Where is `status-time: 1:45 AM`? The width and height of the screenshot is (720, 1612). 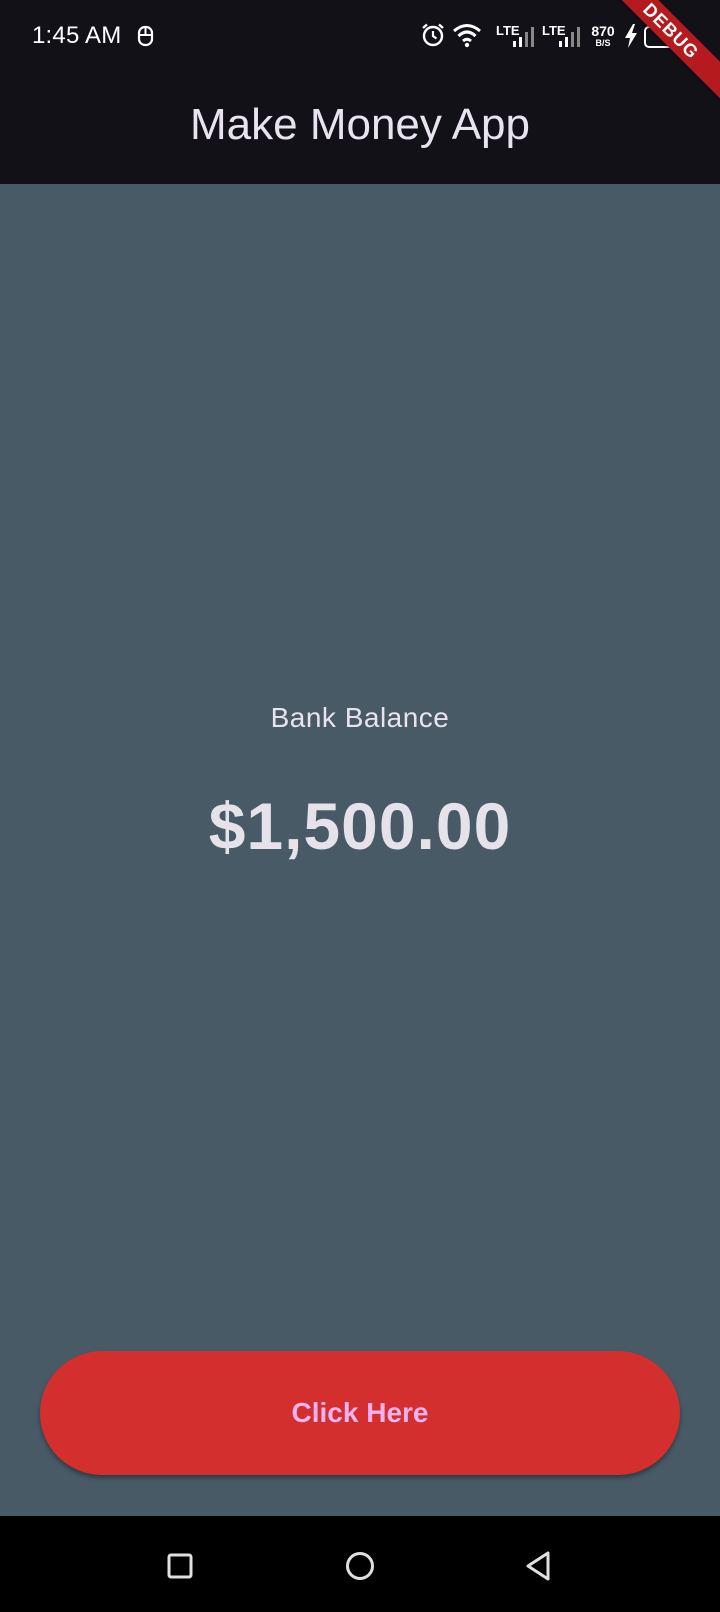
status-time: 1:45 AM is located at coordinates (77, 35).